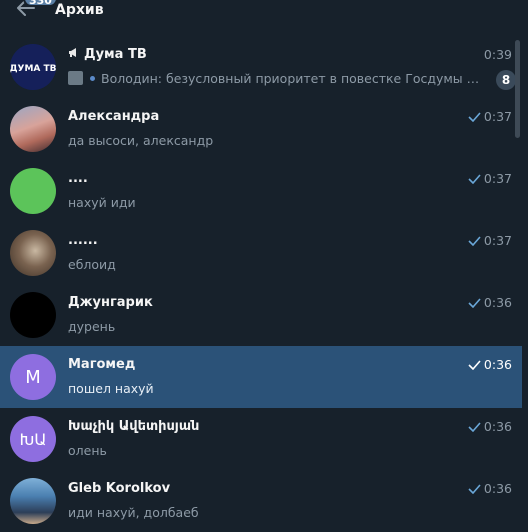  Describe the element at coordinates (114, 116) in the screenshot. I see `chat-name: Александра` at that location.